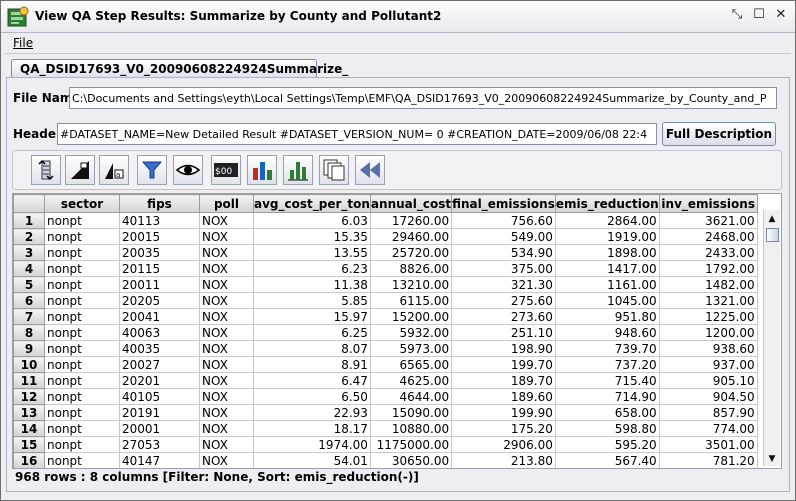 Image resolution: width=796 pixels, height=501 pixels. What do you see at coordinates (708, 380) in the screenshot?
I see `table-cell: 905.10` at bounding box center [708, 380].